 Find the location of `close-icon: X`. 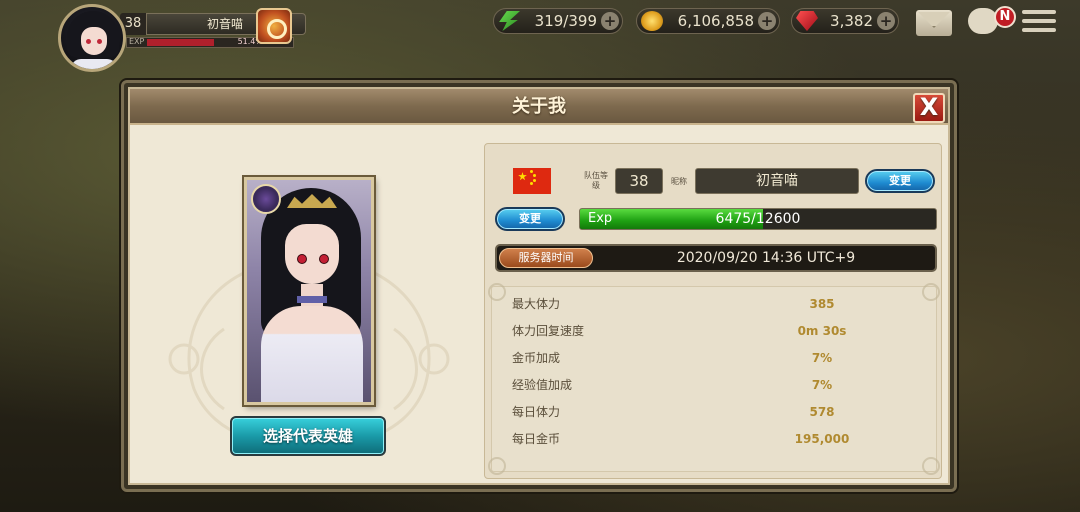

close-icon: X is located at coordinates (929, 107).